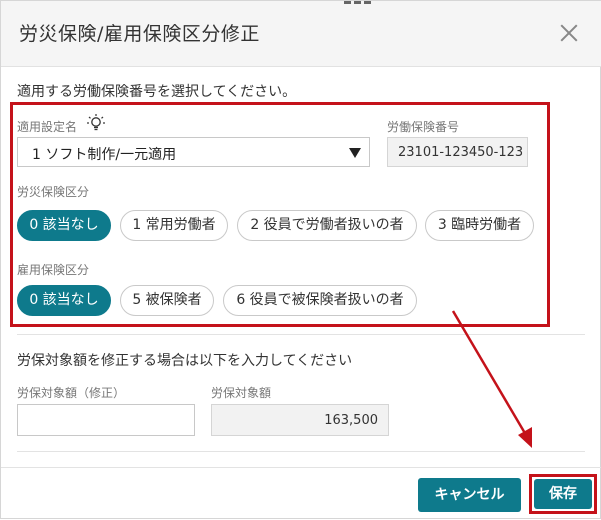 Image resolution: width=601 pixels, height=520 pixels. What do you see at coordinates (563, 494) in the screenshot?
I see `save-button: 保存` at bounding box center [563, 494].